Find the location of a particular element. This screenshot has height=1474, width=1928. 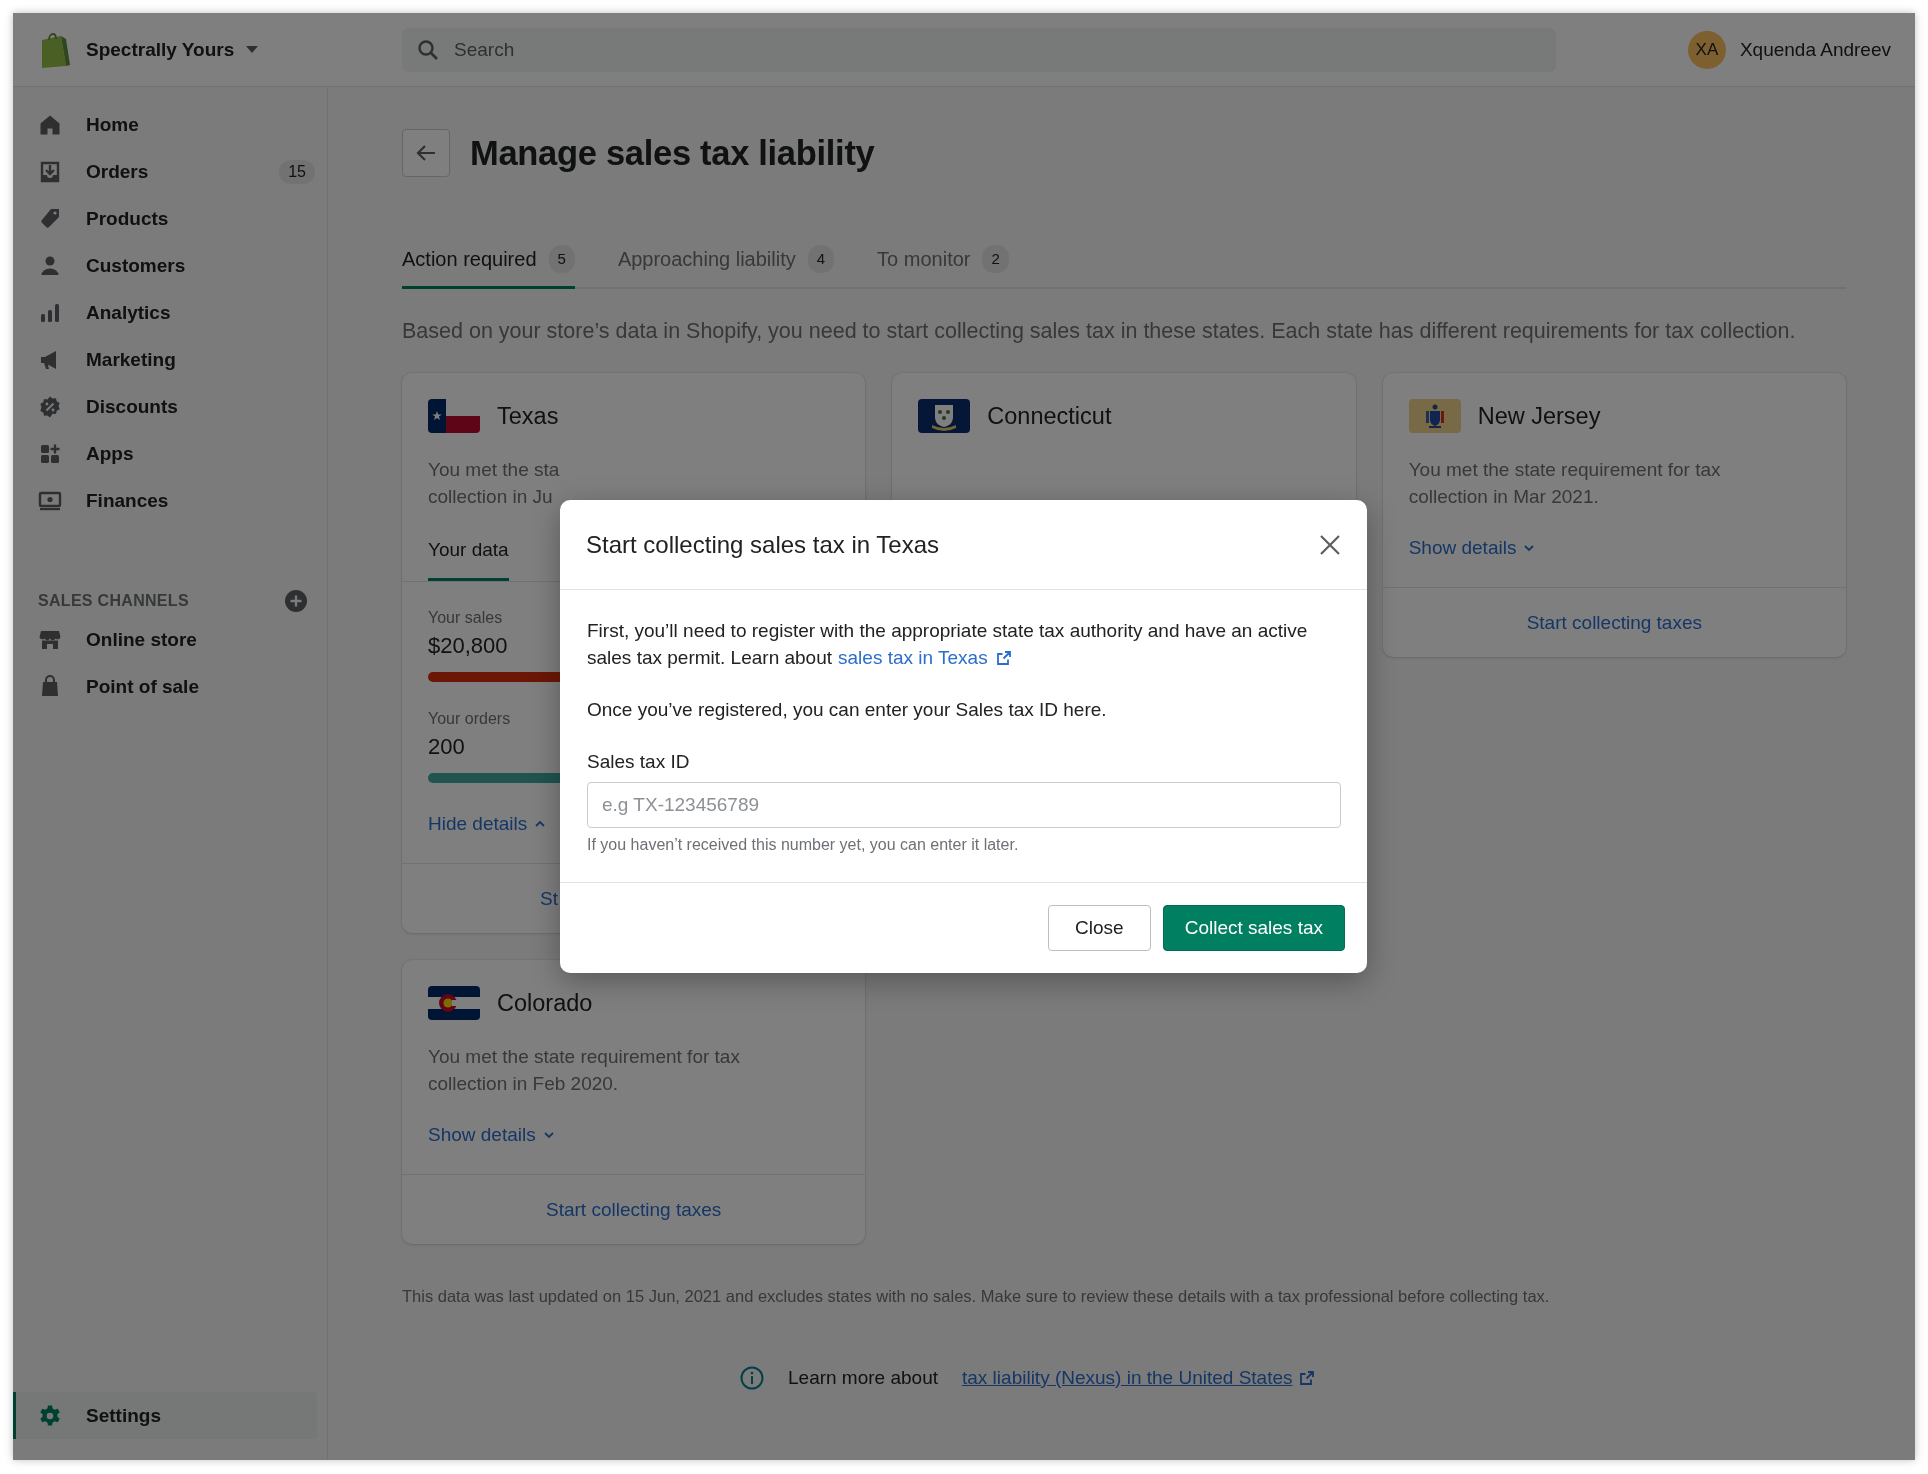

sales-tax-id-field: e.g TX-123456789 is located at coordinates (964, 805).